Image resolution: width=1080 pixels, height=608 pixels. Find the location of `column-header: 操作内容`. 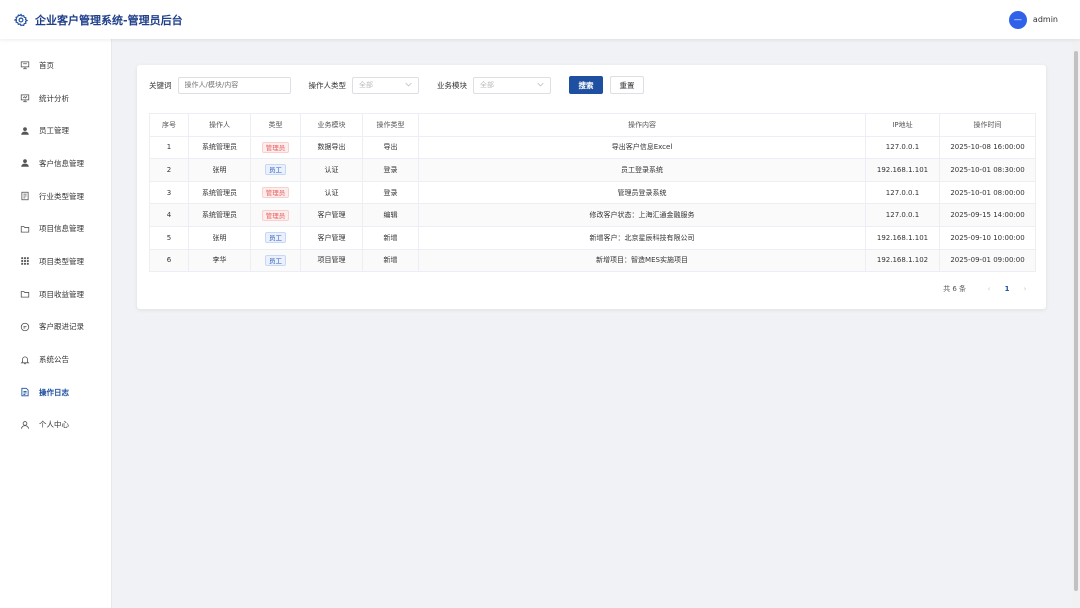

column-header: 操作内容 is located at coordinates (642, 125).